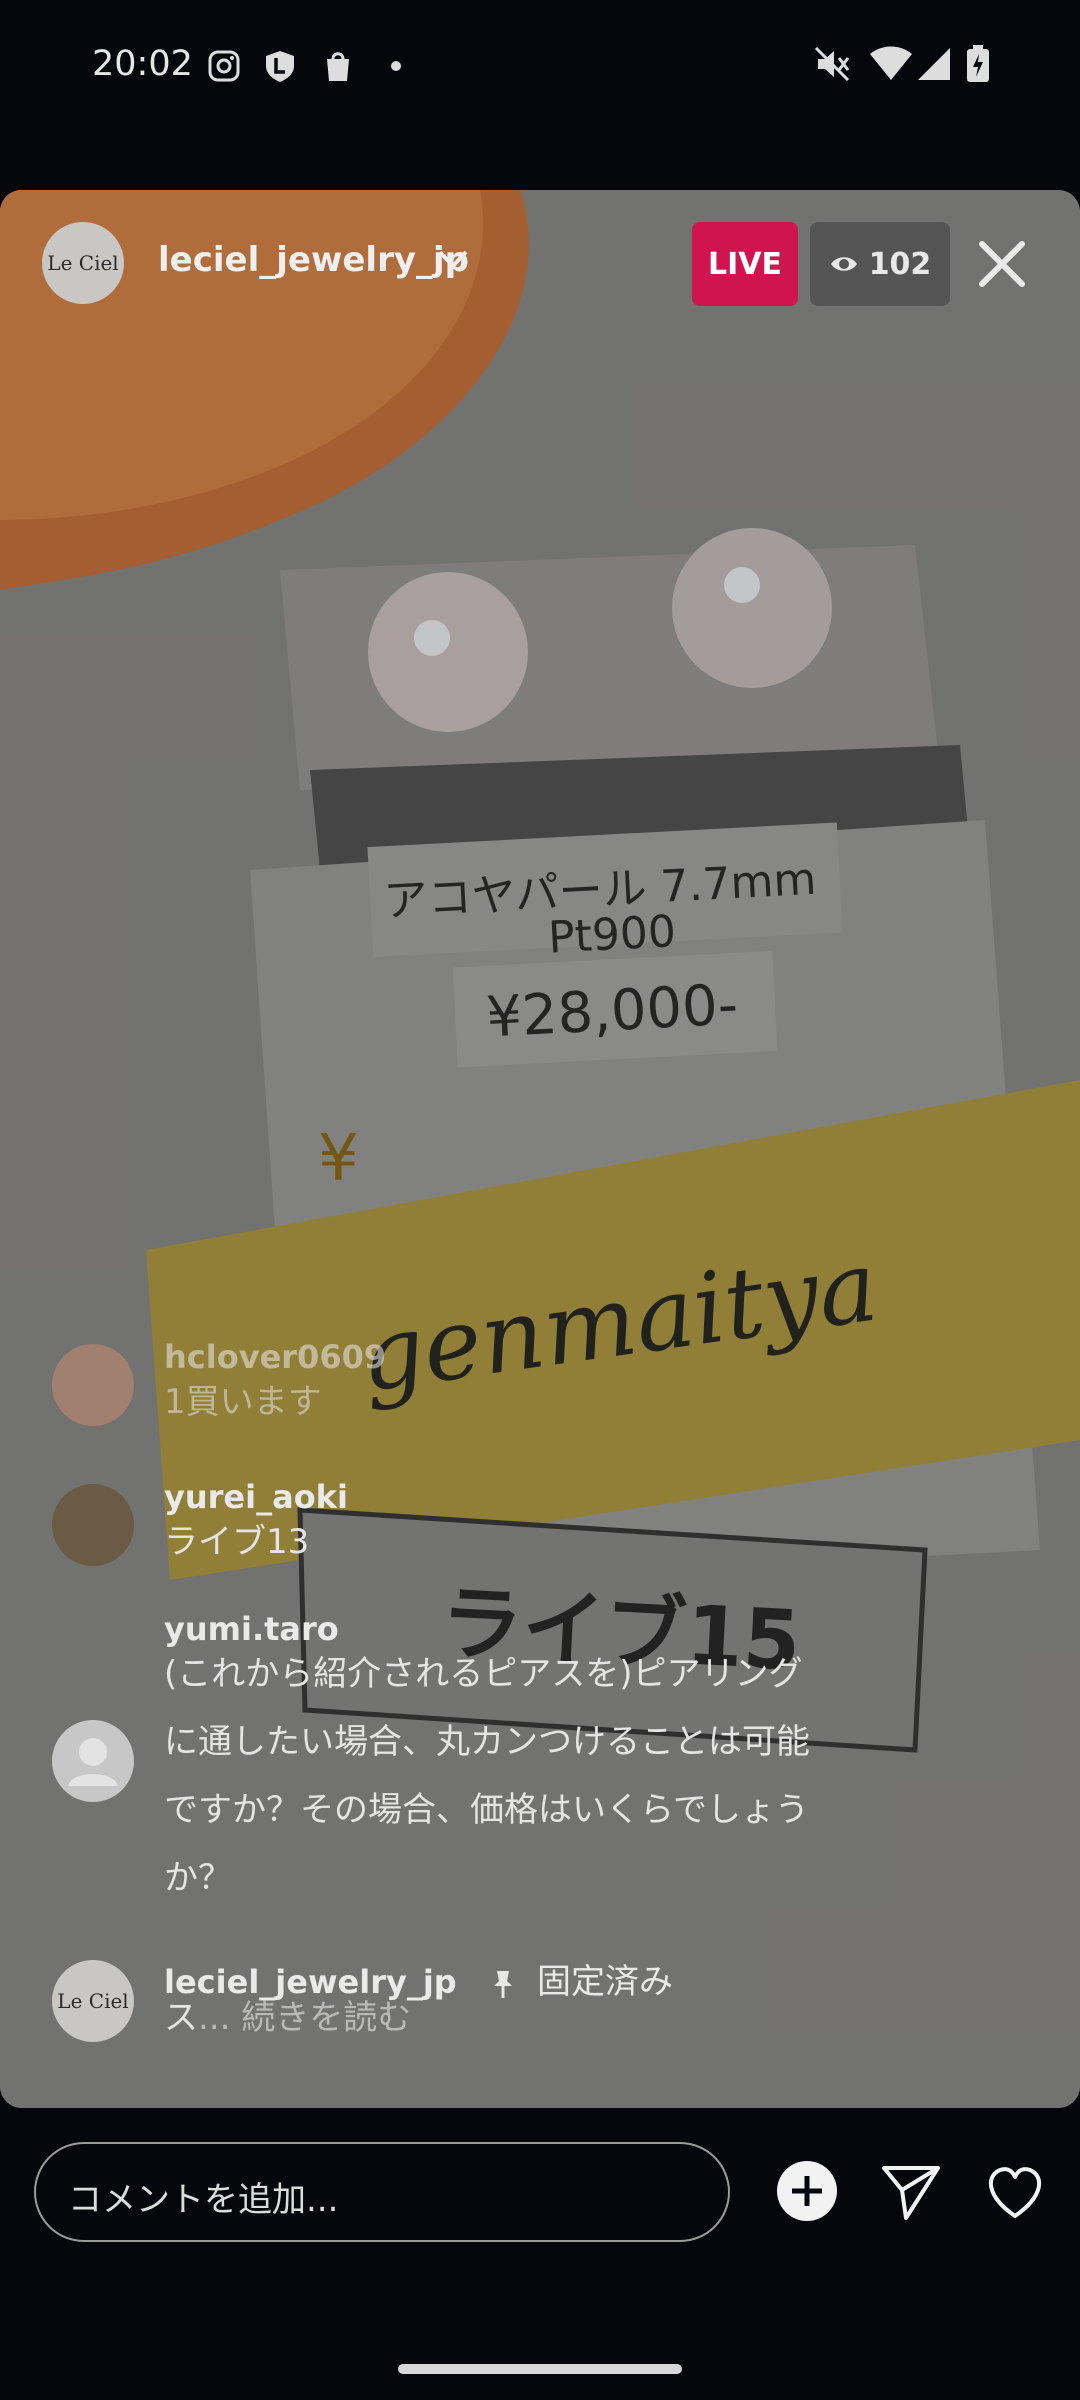 The width and height of the screenshot is (1080, 2400). What do you see at coordinates (911, 2191) in the screenshot?
I see `send-icon` at bounding box center [911, 2191].